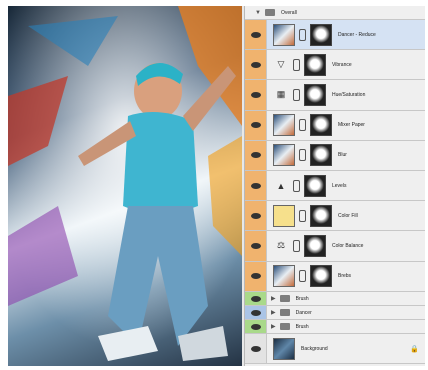 This screenshot has width=428, height=370. I want to click on layer-name: Mixer Paper, so click(351, 125).